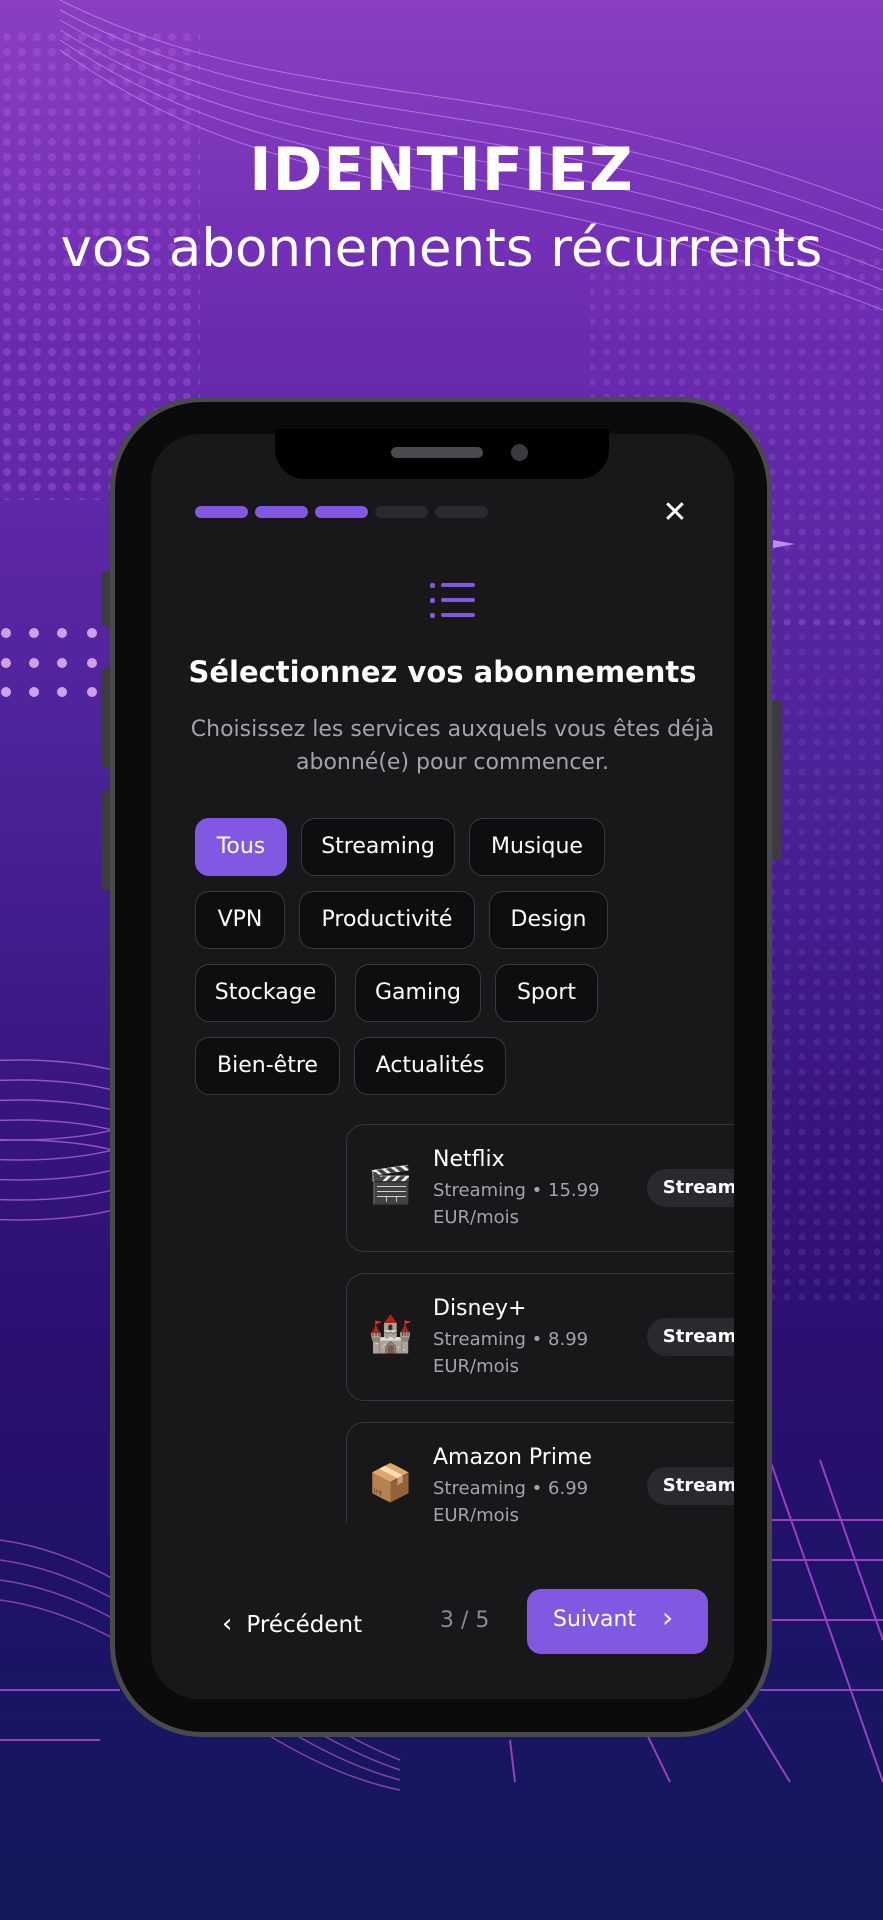 This screenshot has width=883, height=1920. I want to click on list-icon, so click(452, 600).